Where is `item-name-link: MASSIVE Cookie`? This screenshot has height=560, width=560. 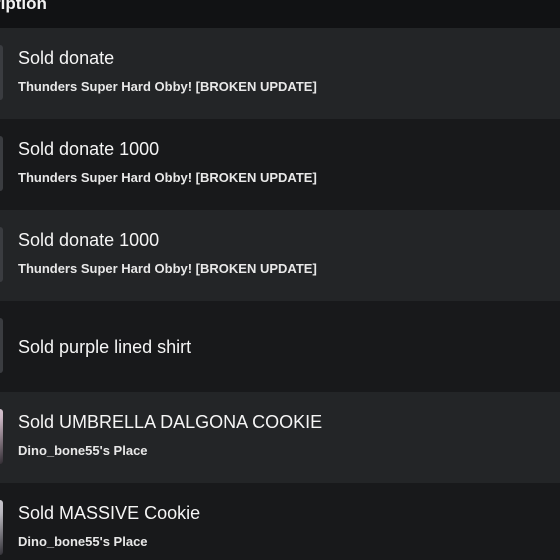 item-name-link: MASSIVE Cookie is located at coordinates (129, 513).